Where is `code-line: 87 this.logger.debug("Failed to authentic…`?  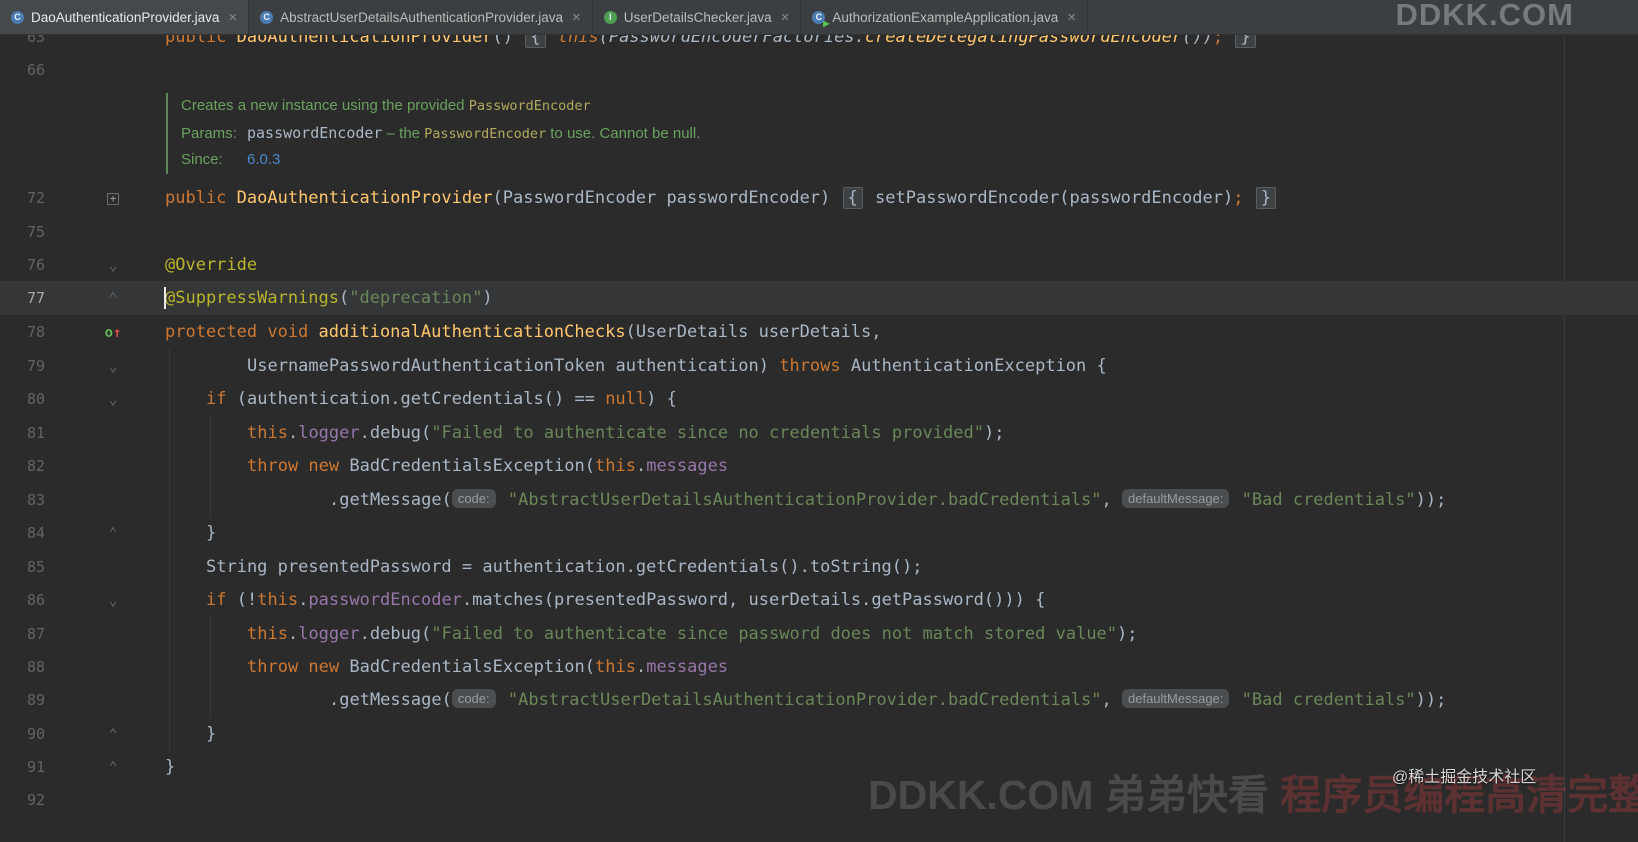 code-line: 87 this.logger.debug("Failed to authentic… is located at coordinates (819, 634).